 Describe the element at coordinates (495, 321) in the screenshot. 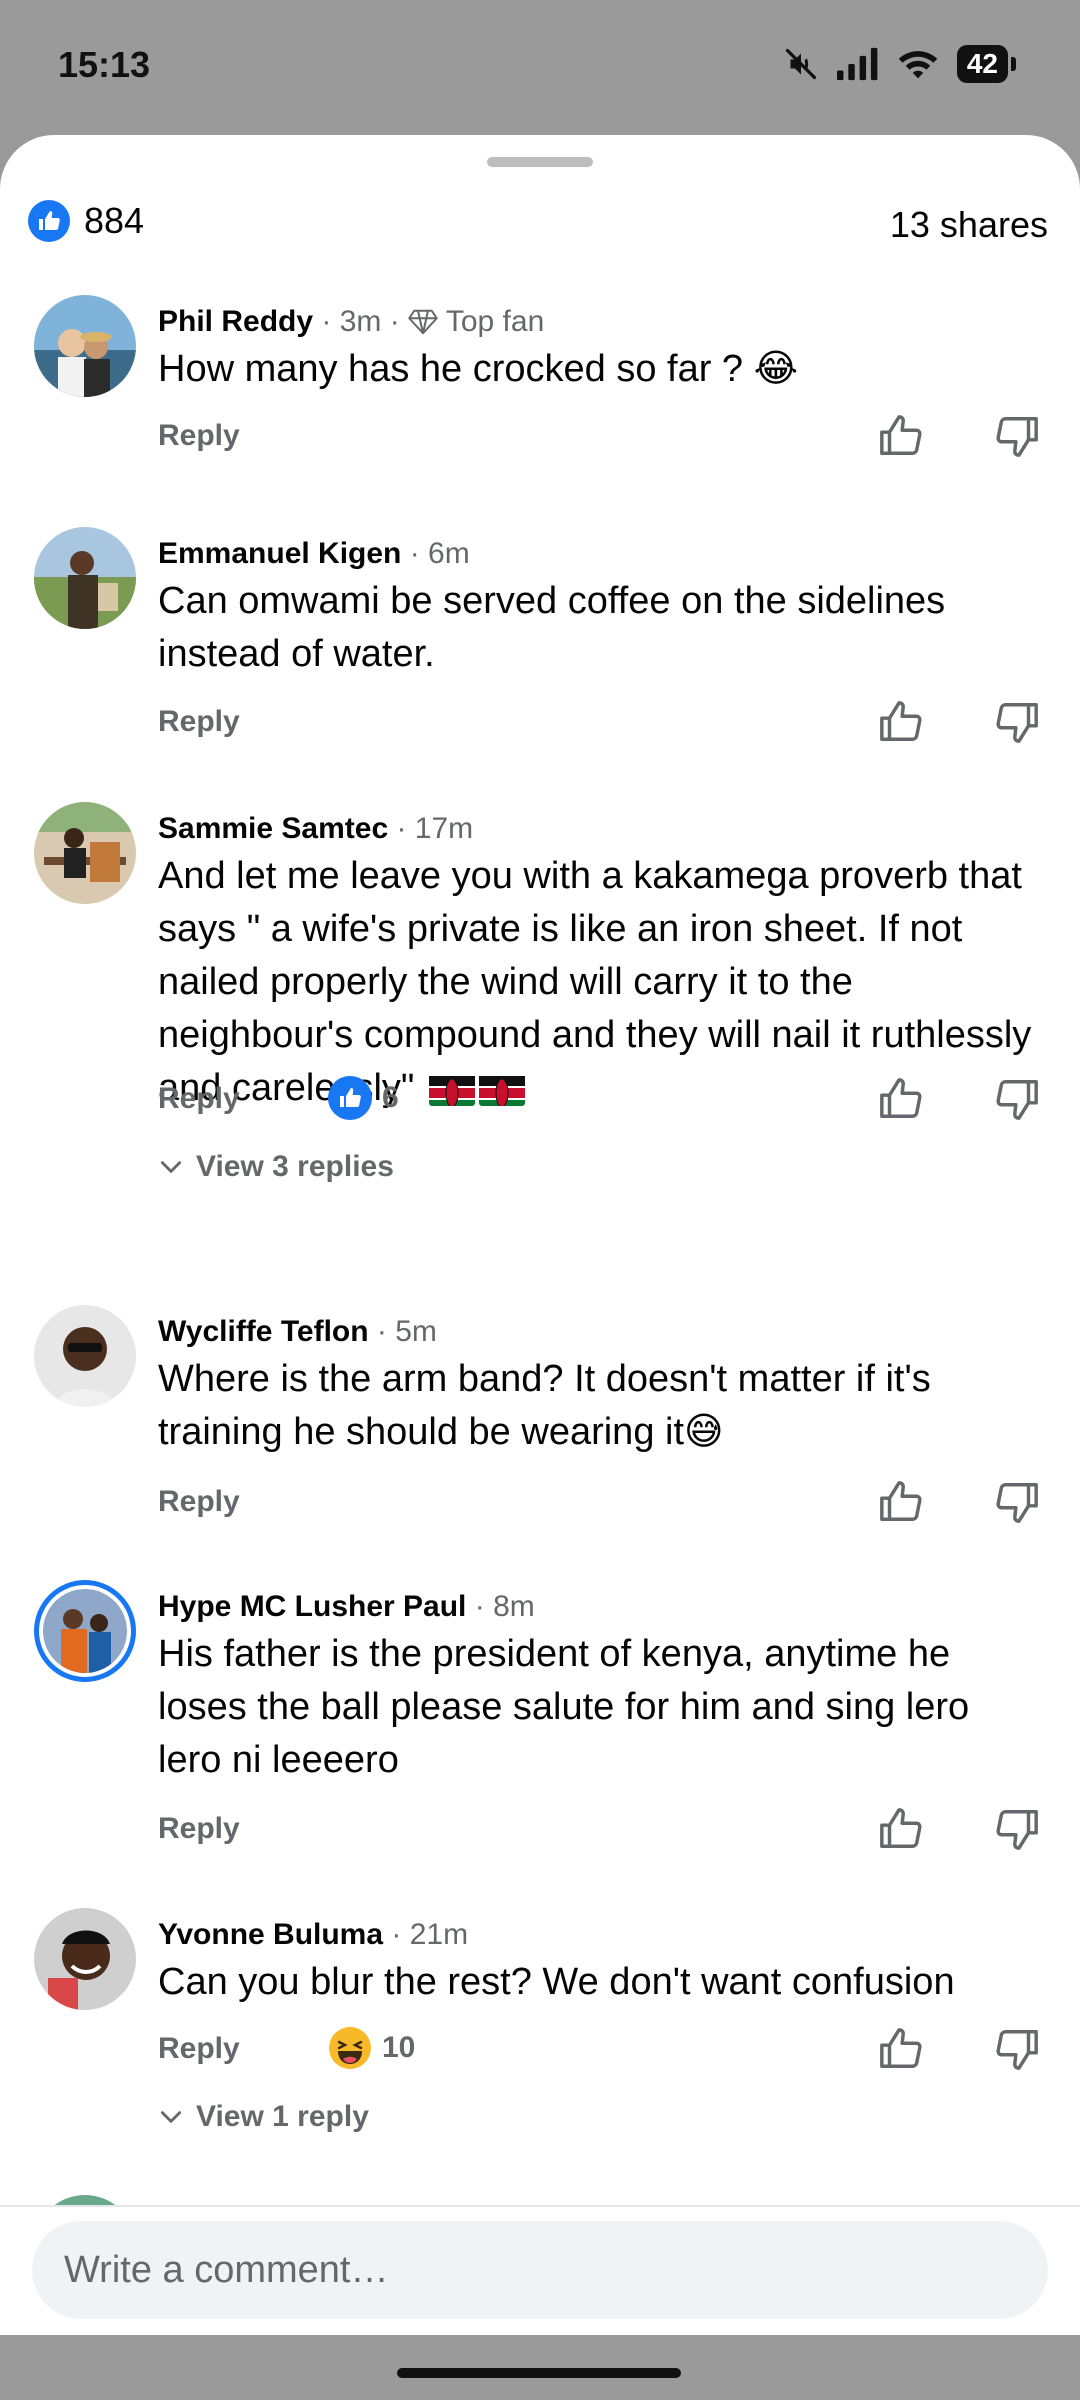

I see `top-fan-badge: Top fan` at that location.